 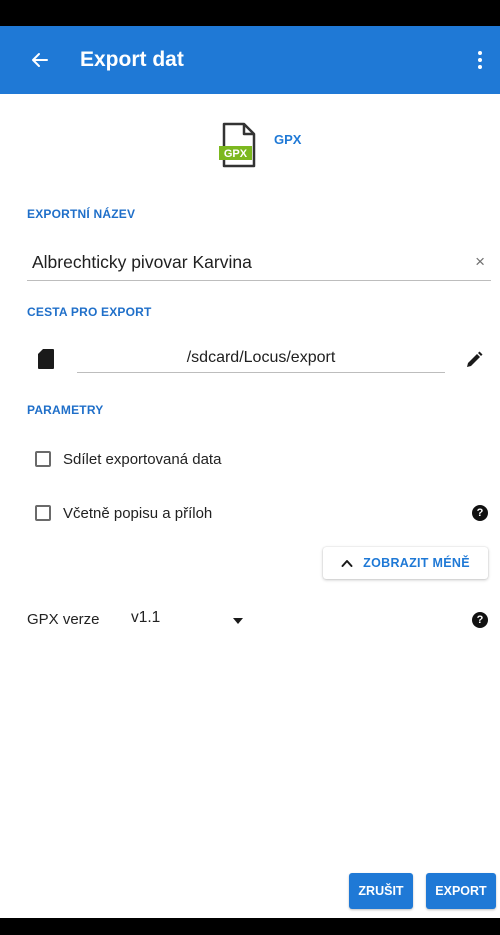 I want to click on app-bar: Export dat, so click(x=250, y=60).